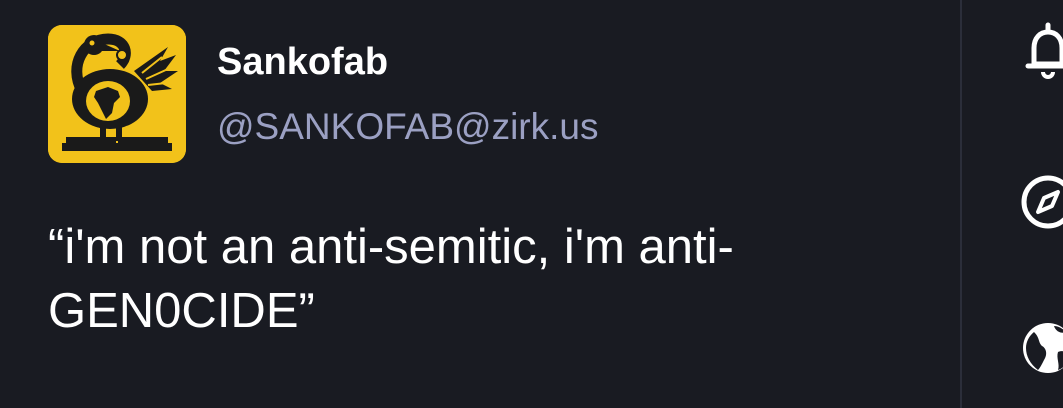 The height and width of the screenshot is (408, 1063). Describe the element at coordinates (1012, 204) in the screenshot. I see `side-navigation` at that location.